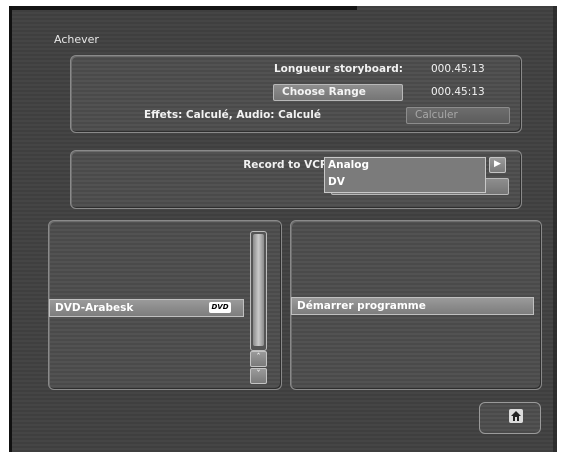  Describe the element at coordinates (338, 92) in the screenshot. I see `choose-range-button: Choose Range` at that location.